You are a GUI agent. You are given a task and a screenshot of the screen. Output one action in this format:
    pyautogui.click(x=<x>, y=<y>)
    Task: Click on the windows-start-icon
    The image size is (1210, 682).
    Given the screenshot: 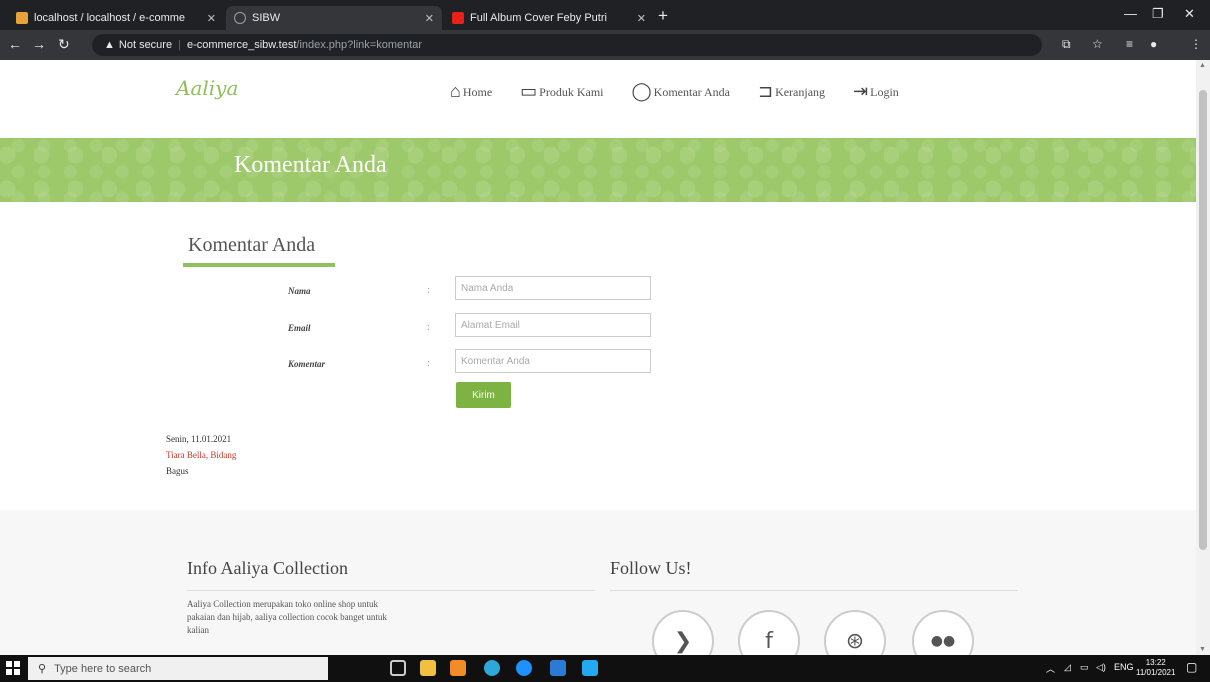 What is the action you would take?
    pyautogui.click(x=13, y=668)
    